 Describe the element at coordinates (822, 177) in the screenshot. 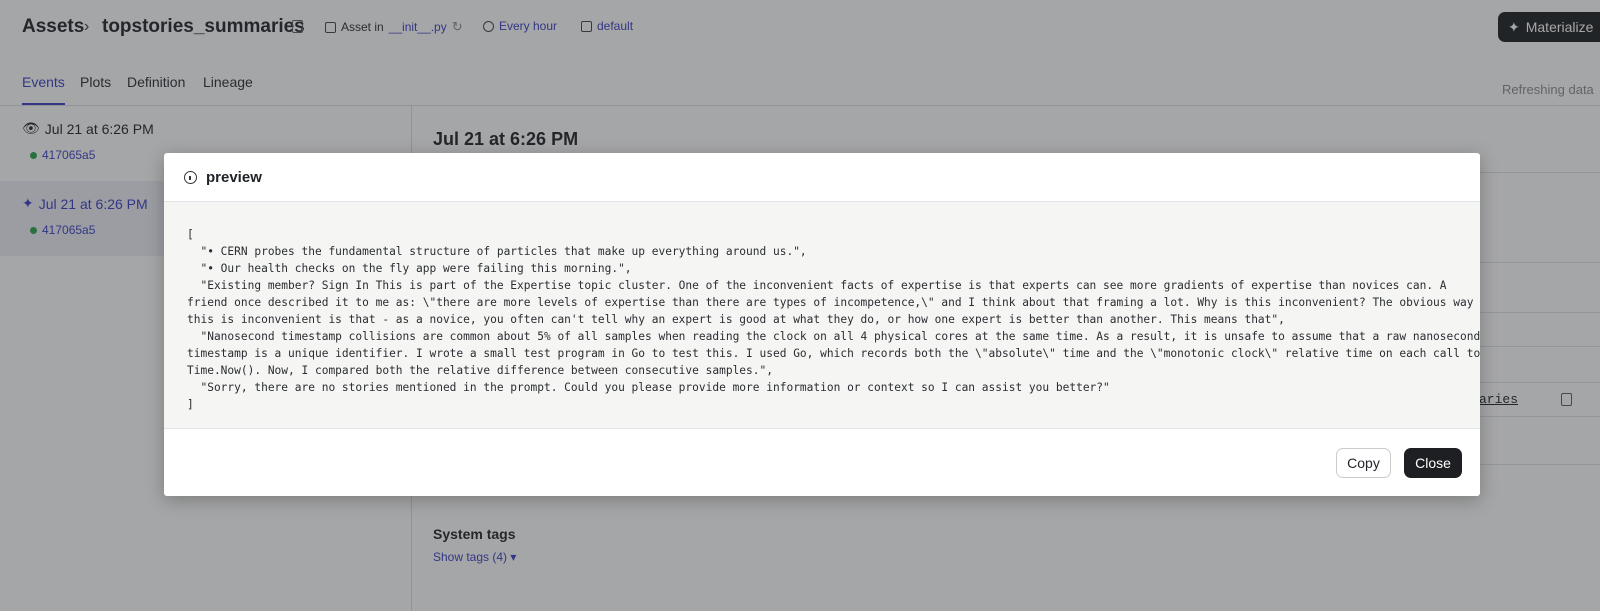

I see `dialog-header: preview` at that location.